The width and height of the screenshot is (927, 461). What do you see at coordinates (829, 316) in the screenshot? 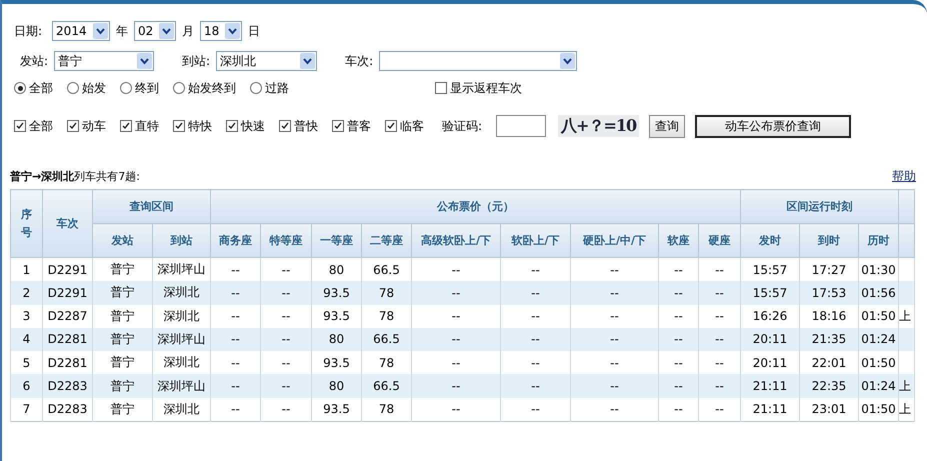
I see `table-cell: 18:16` at bounding box center [829, 316].